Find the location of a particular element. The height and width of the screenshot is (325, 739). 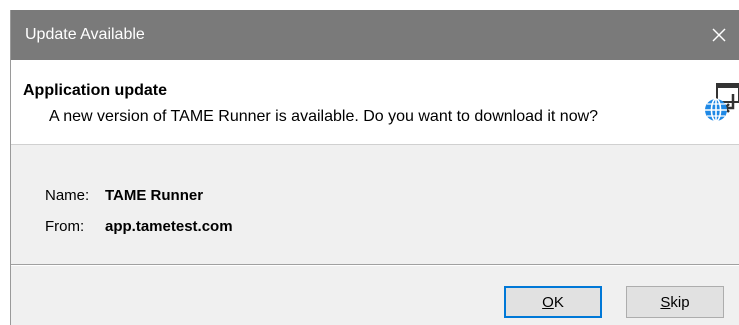

ok-button: OK is located at coordinates (553, 302).